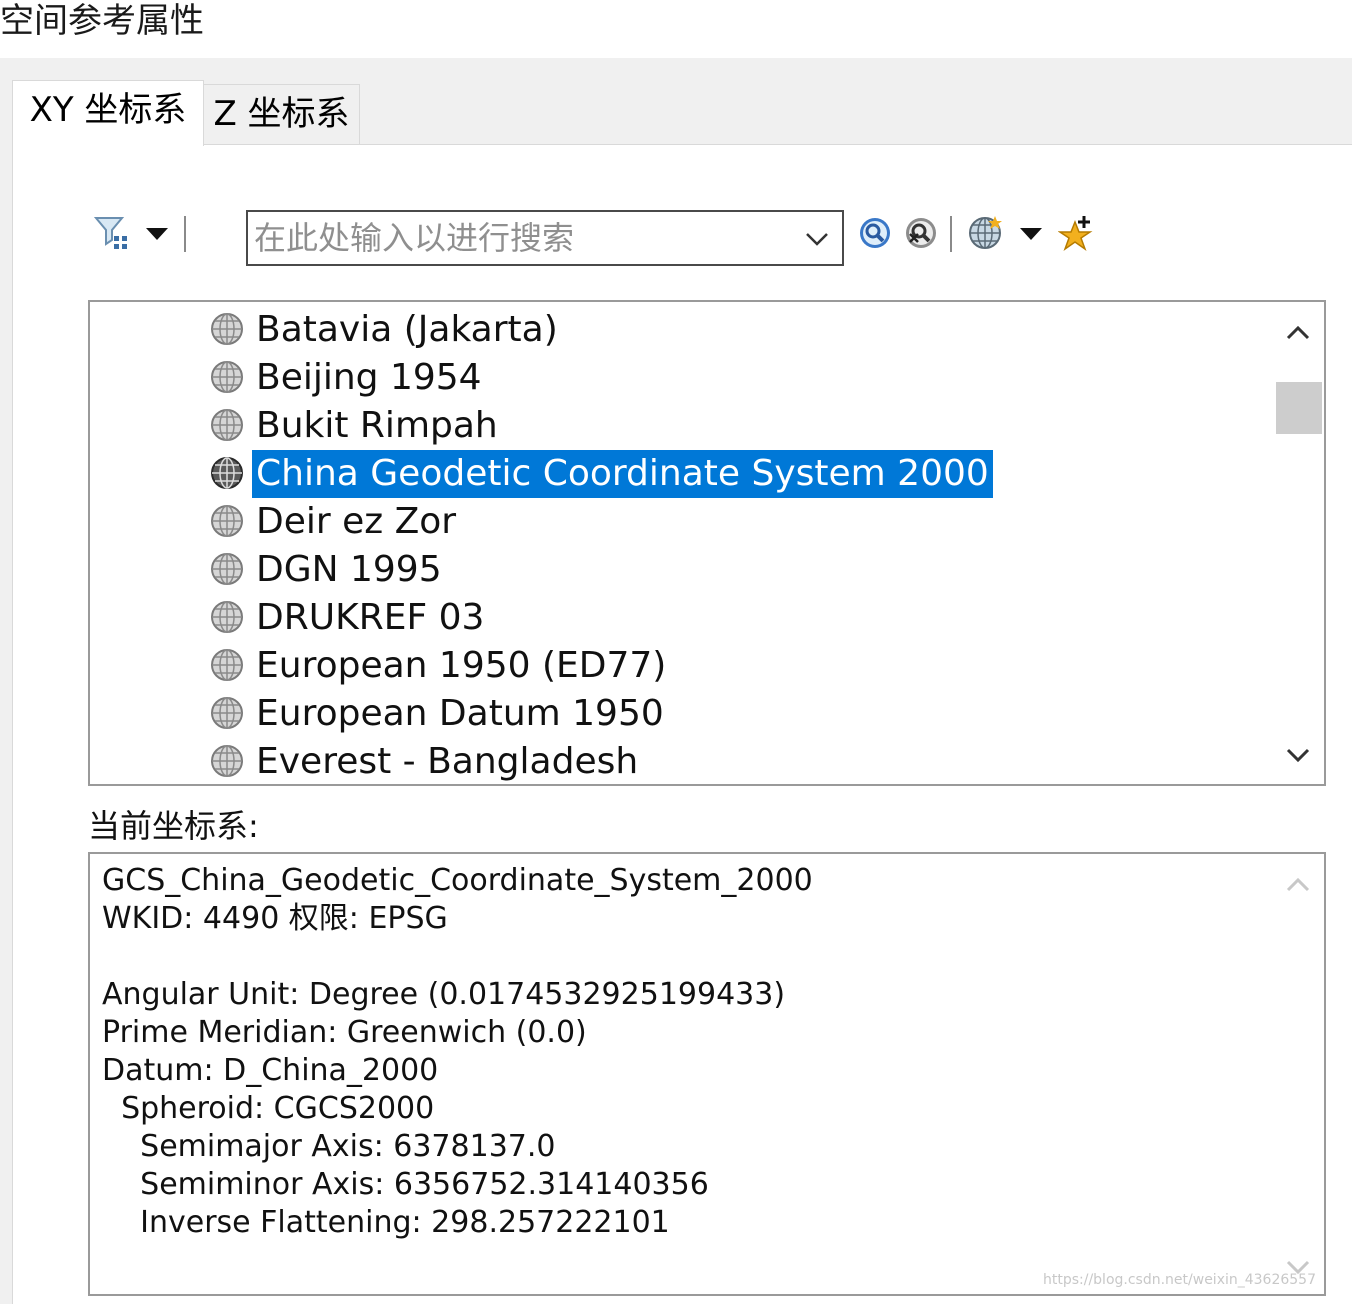 This screenshot has height=1304, width=1352. What do you see at coordinates (275, 918) in the screenshot?
I see `detail-line: WKID: 4490 权限: EPSG` at bounding box center [275, 918].